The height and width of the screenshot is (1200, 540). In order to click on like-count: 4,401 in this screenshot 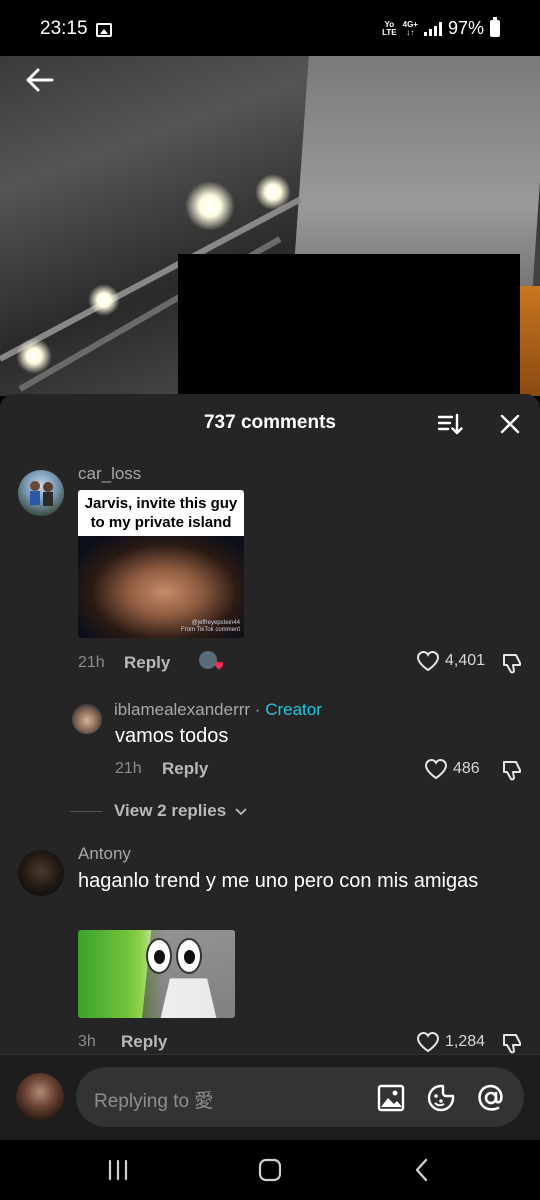, I will do `click(465, 660)`.